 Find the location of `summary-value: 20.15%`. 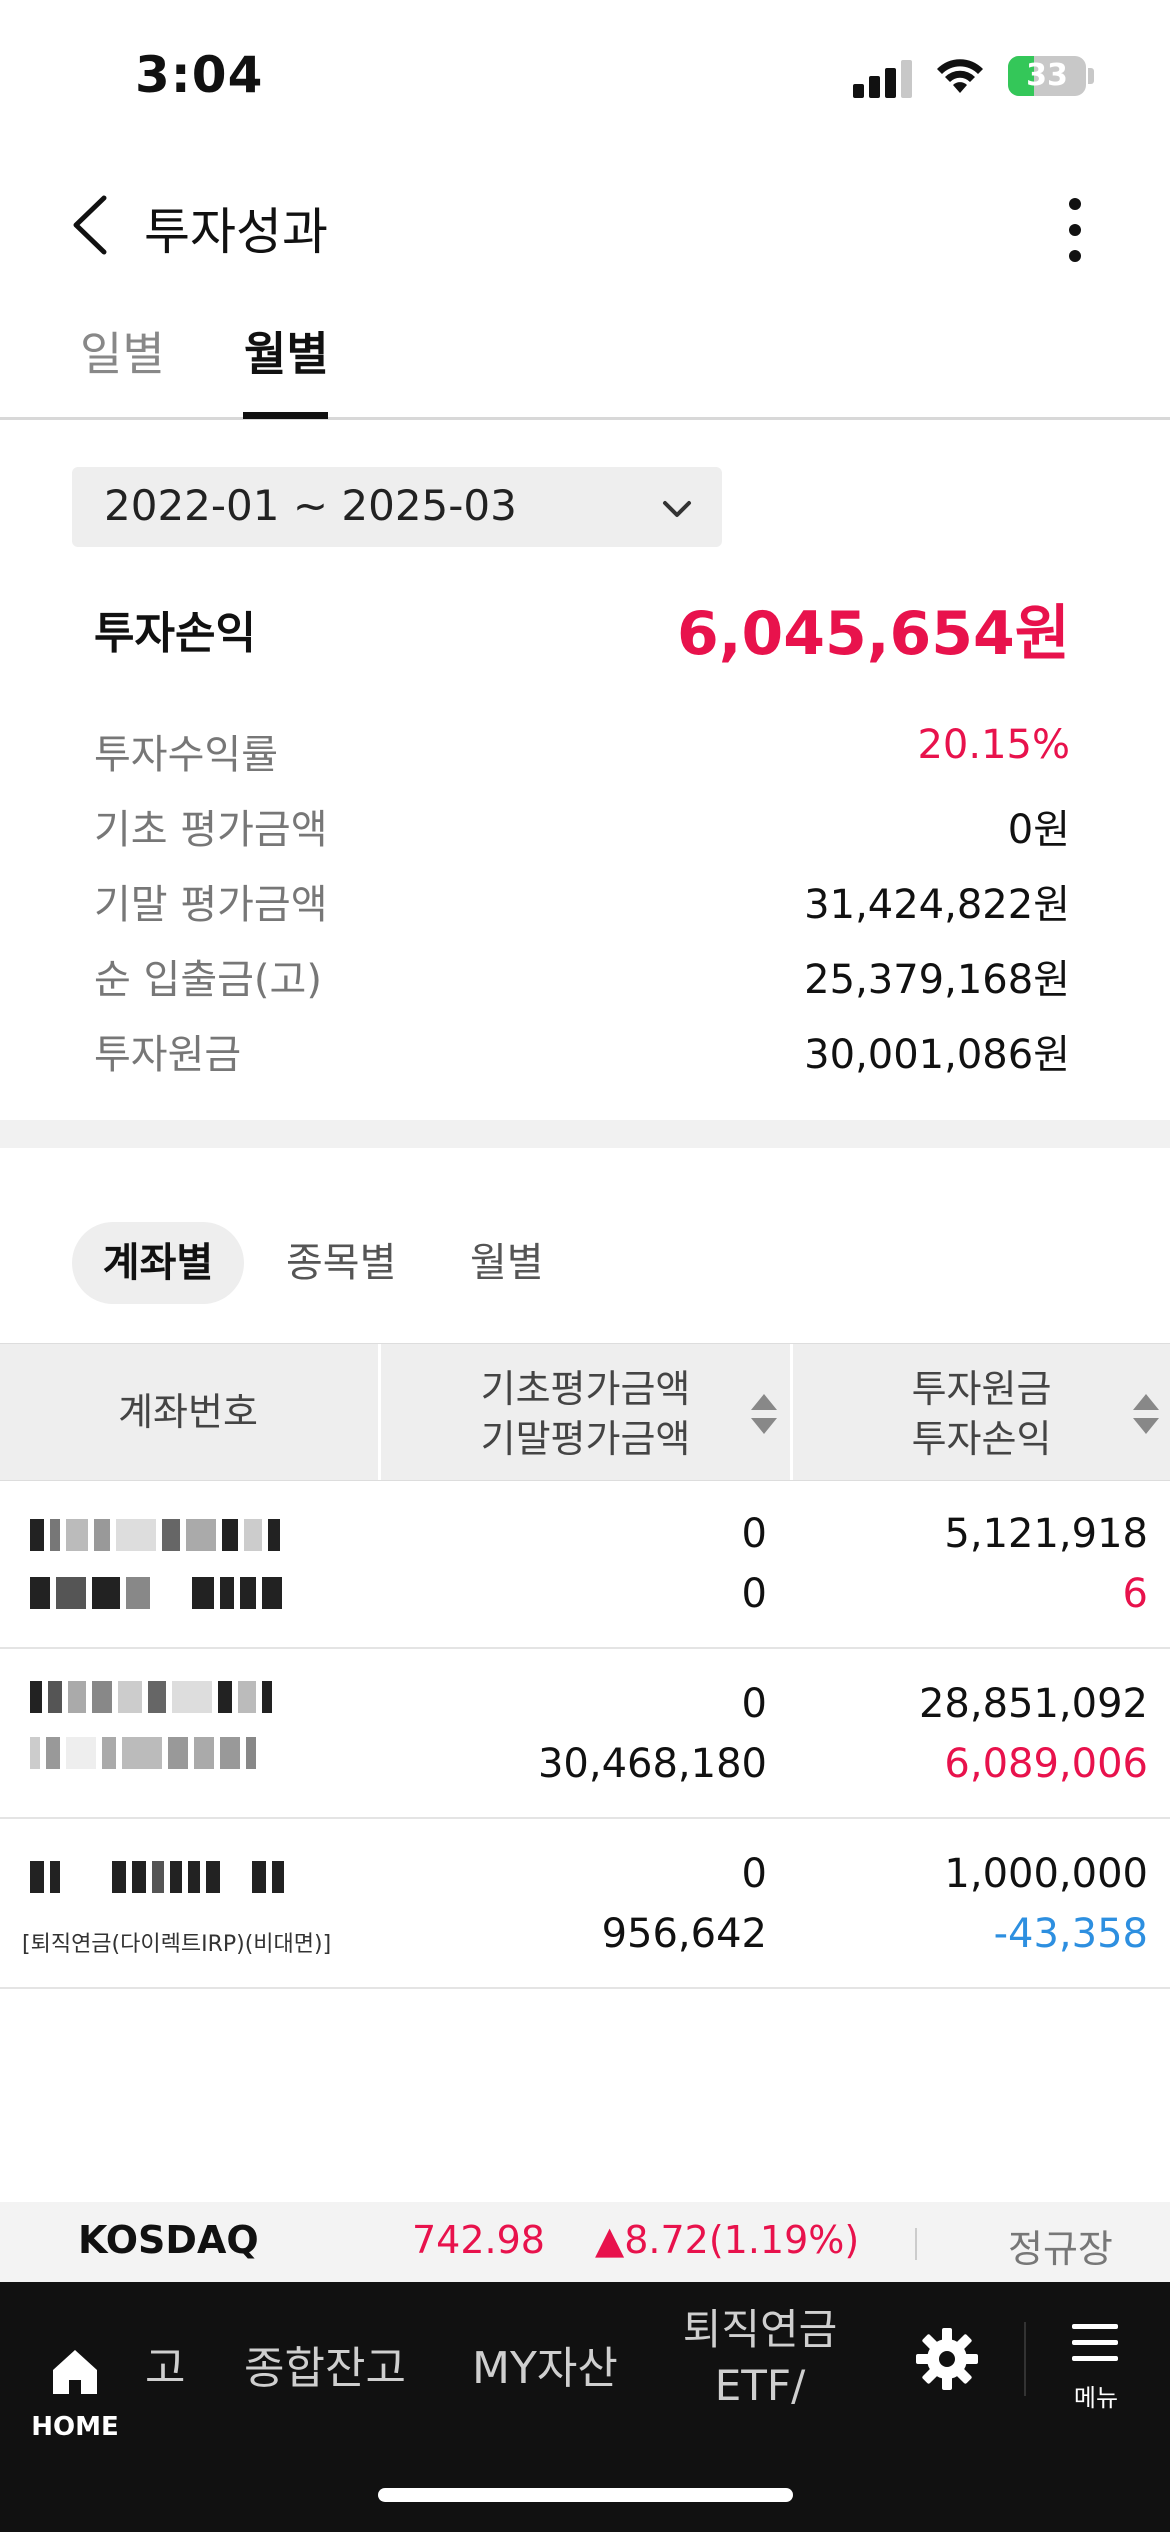

summary-value: 20.15% is located at coordinates (993, 745).